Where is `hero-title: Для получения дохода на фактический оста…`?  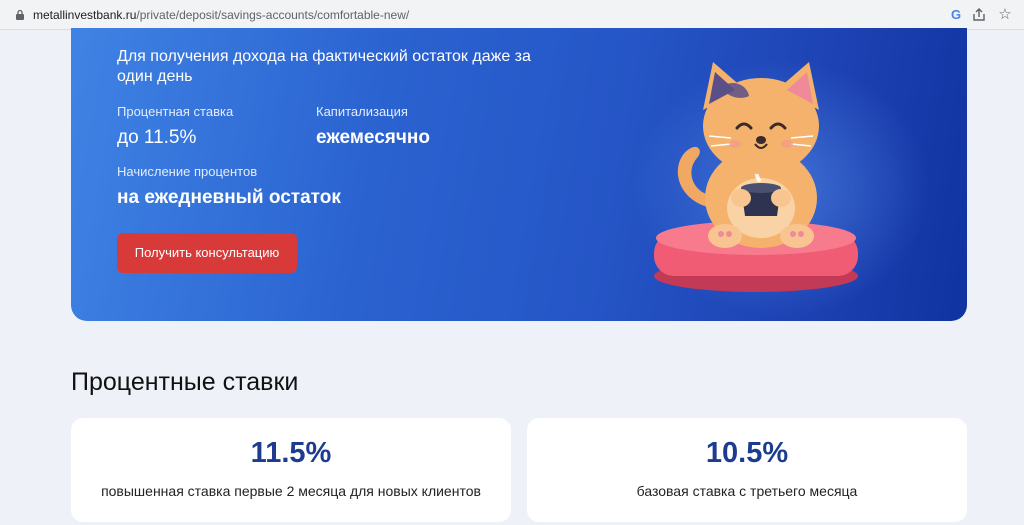 hero-title: Для получения дохода на фактический оста… is located at coordinates (324, 66).